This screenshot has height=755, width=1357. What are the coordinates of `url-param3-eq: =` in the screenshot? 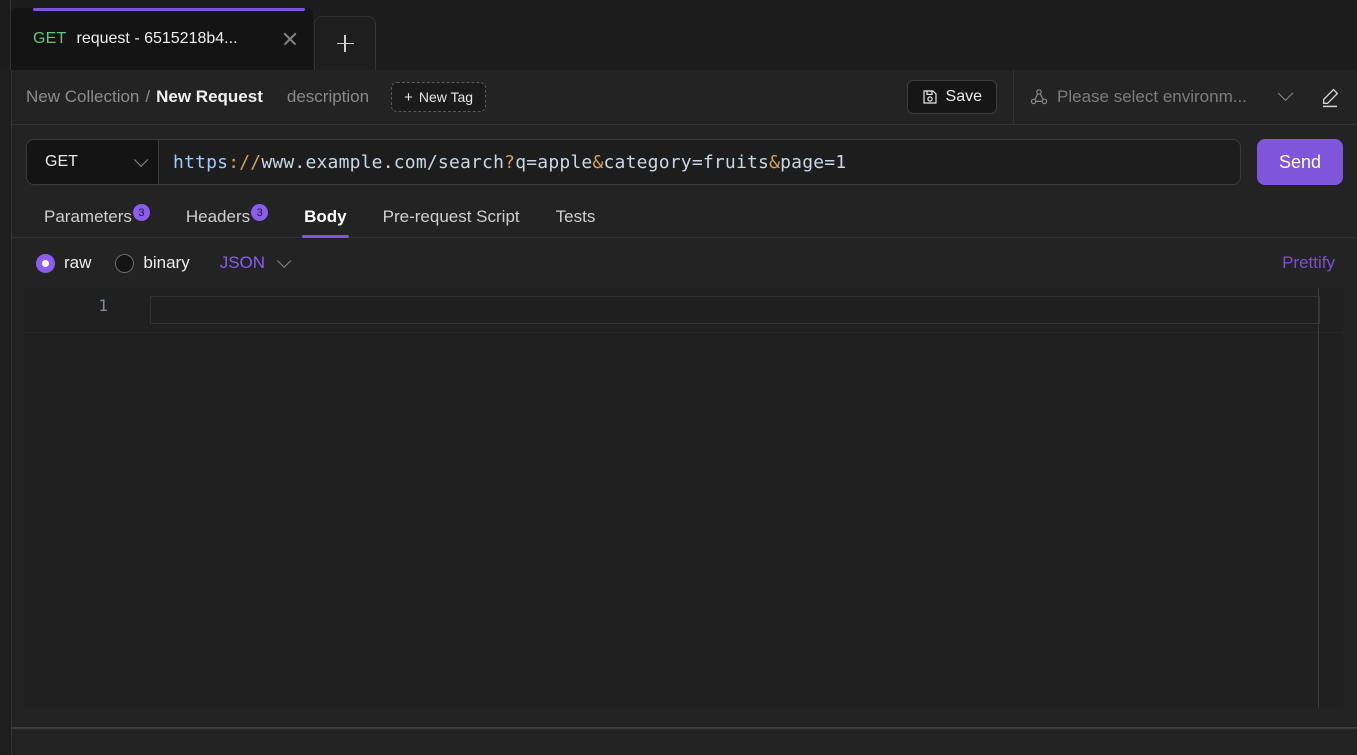 It's located at (830, 162).